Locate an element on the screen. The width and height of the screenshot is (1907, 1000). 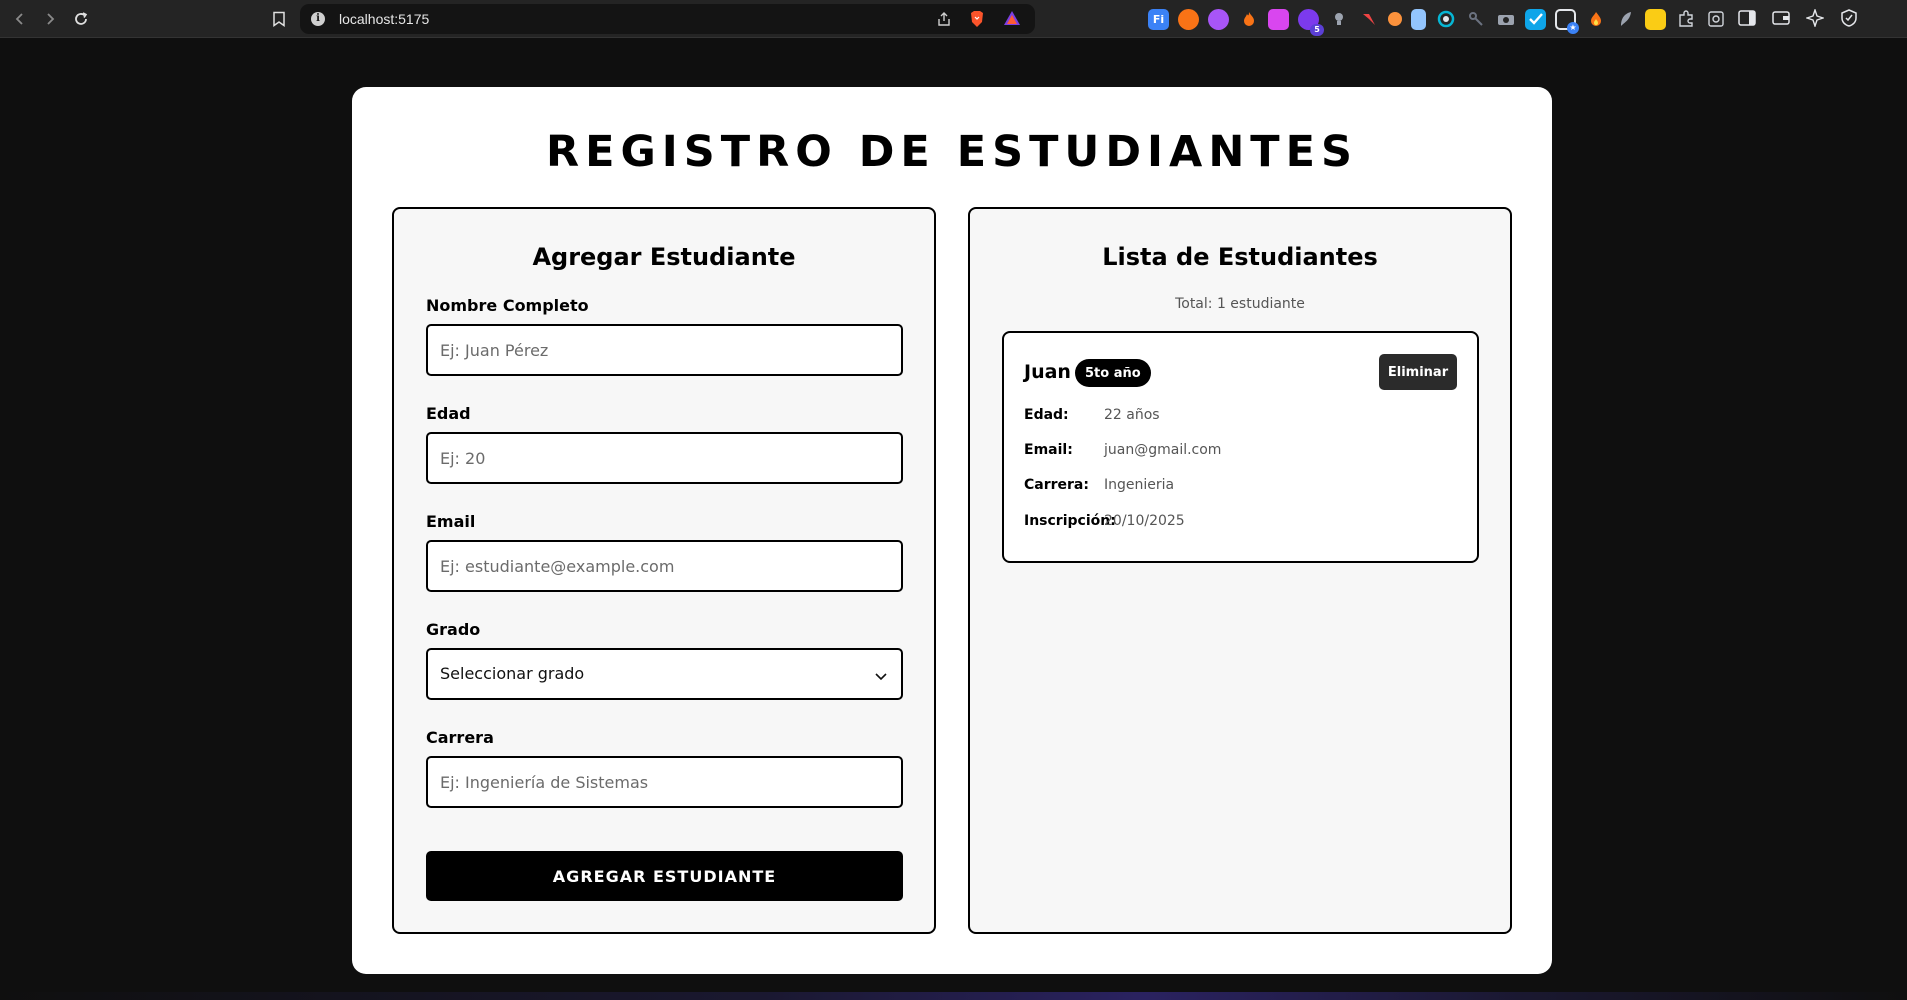
reload-icon is located at coordinates (81, 18).